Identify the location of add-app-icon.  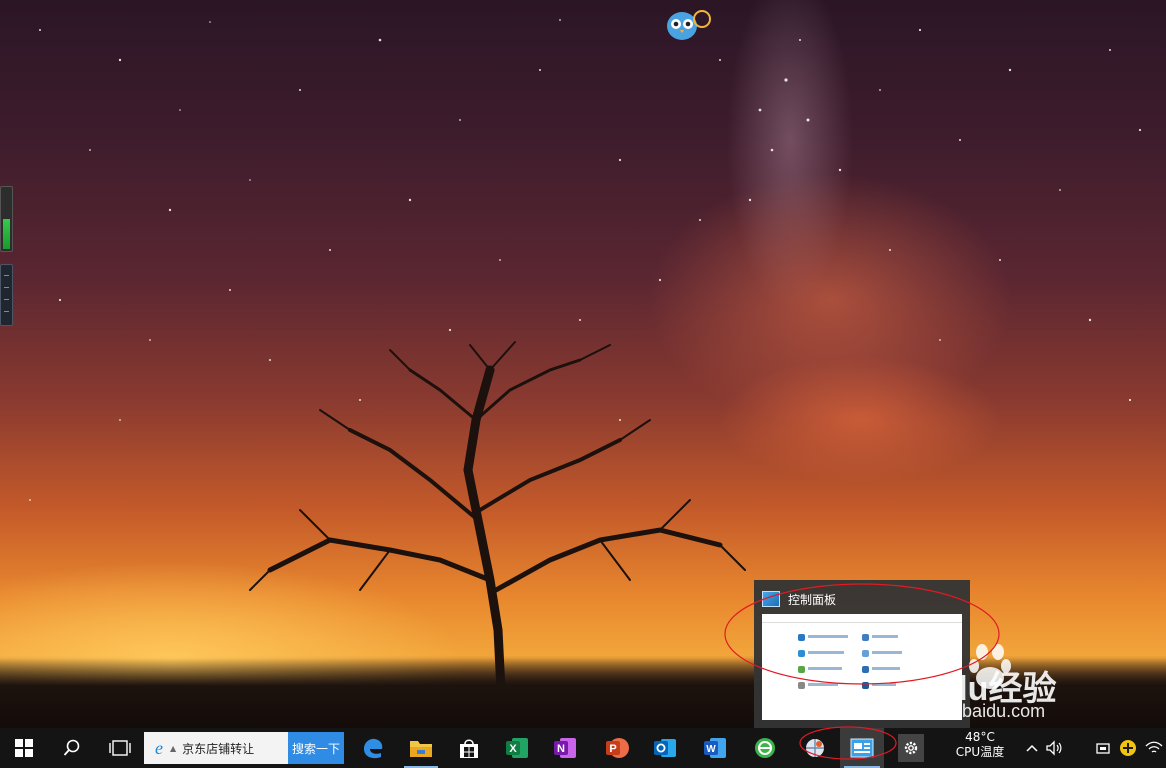
(1128, 748).